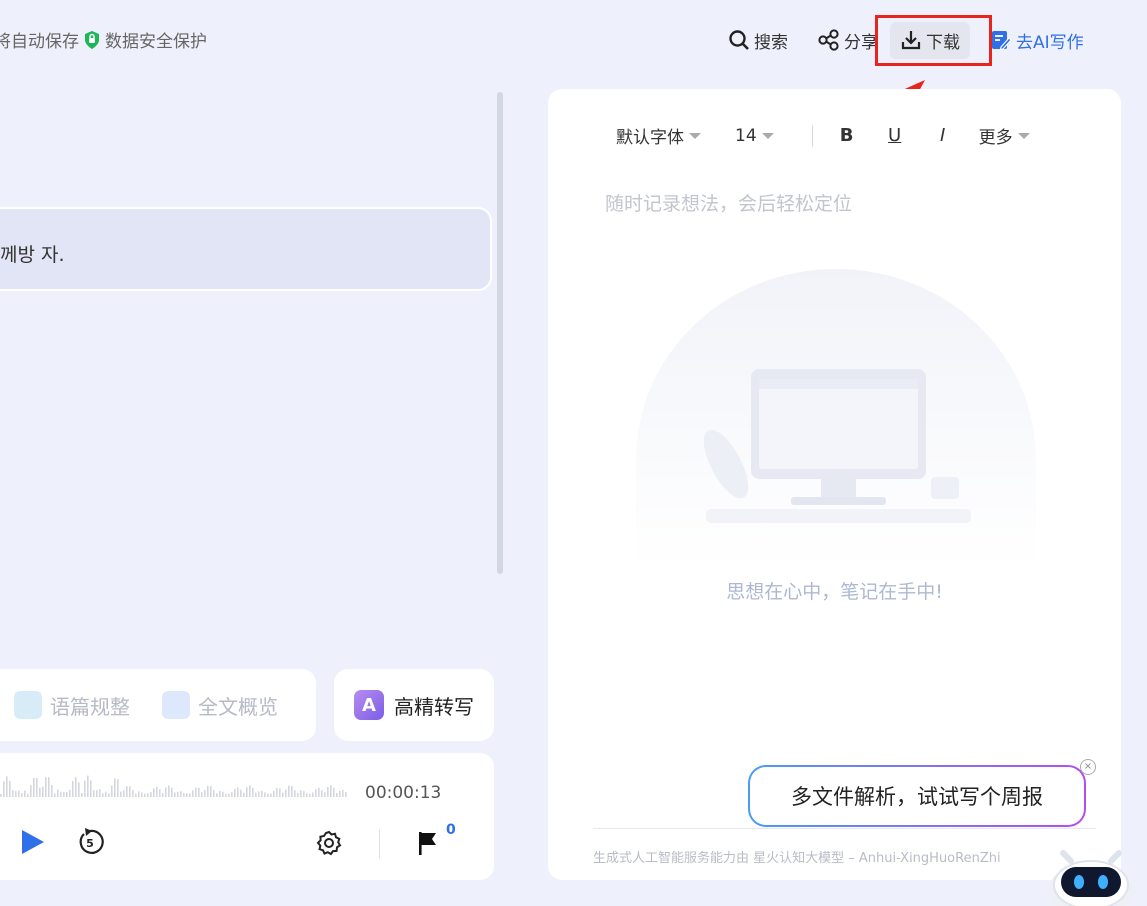 The width and height of the screenshot is (1147, 906). What do you see at coordinates (156, 42) in the screenshot?
I see `security-text: 数据安全保护` at bounding box center [156, 42].